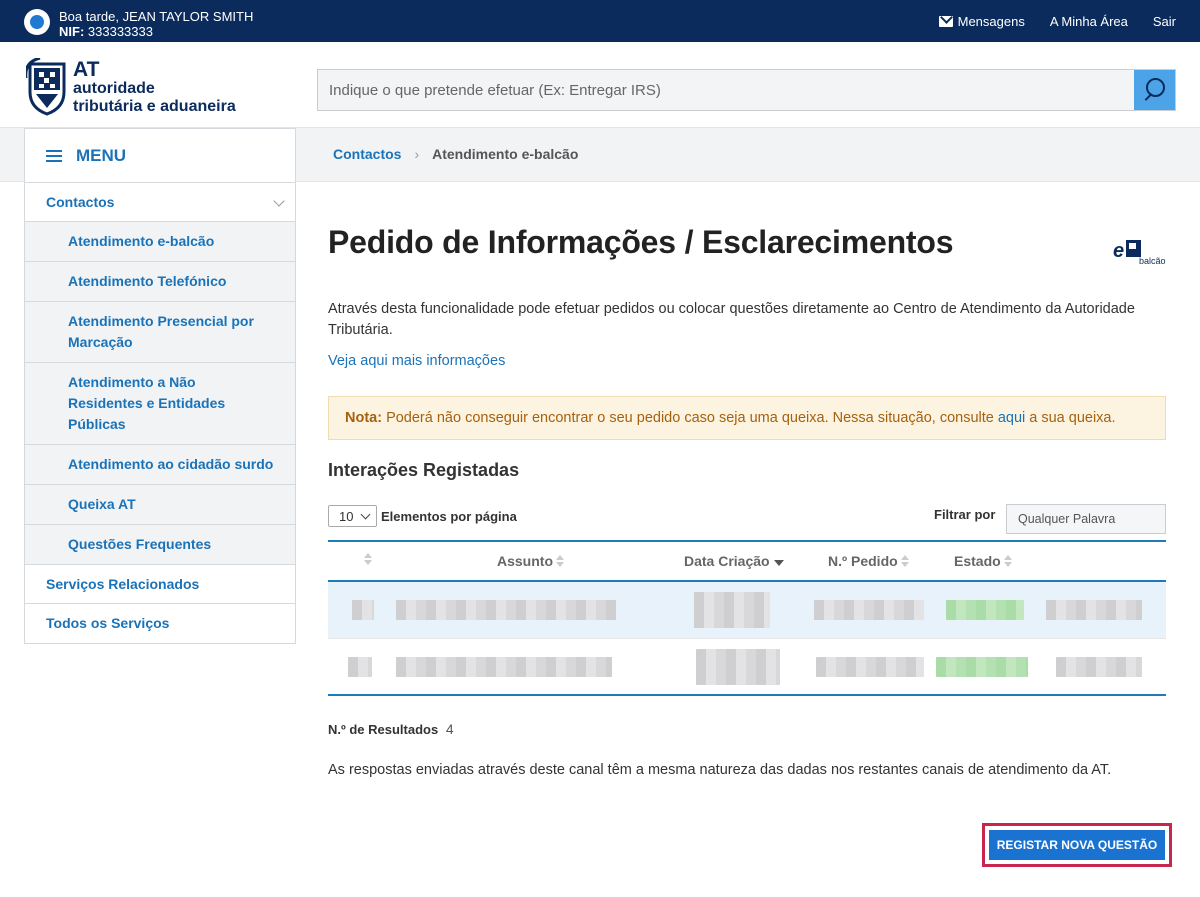 The width and height of the screenshot is (1200, 897). I want to click on page-size-label: Elementos por página, so click(449, 516).